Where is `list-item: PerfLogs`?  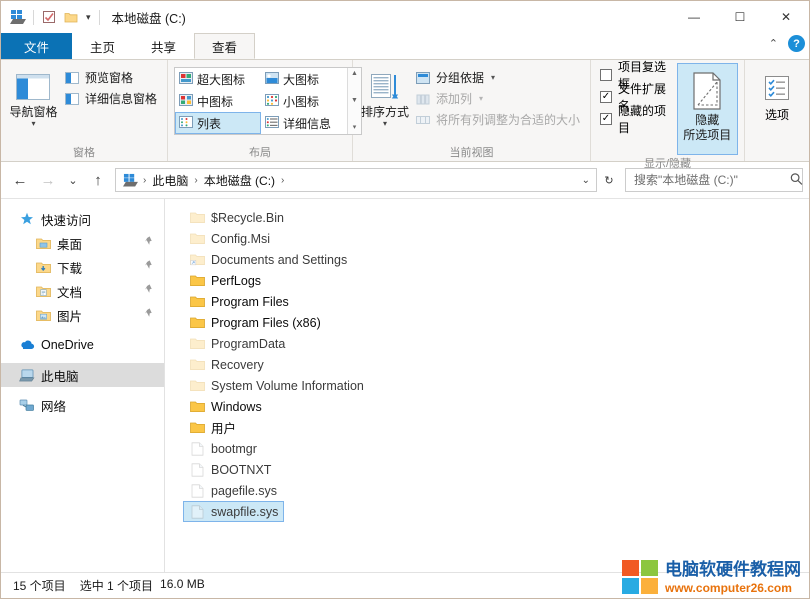
list-item: PerfLogs is located at coordinates (225, 280).